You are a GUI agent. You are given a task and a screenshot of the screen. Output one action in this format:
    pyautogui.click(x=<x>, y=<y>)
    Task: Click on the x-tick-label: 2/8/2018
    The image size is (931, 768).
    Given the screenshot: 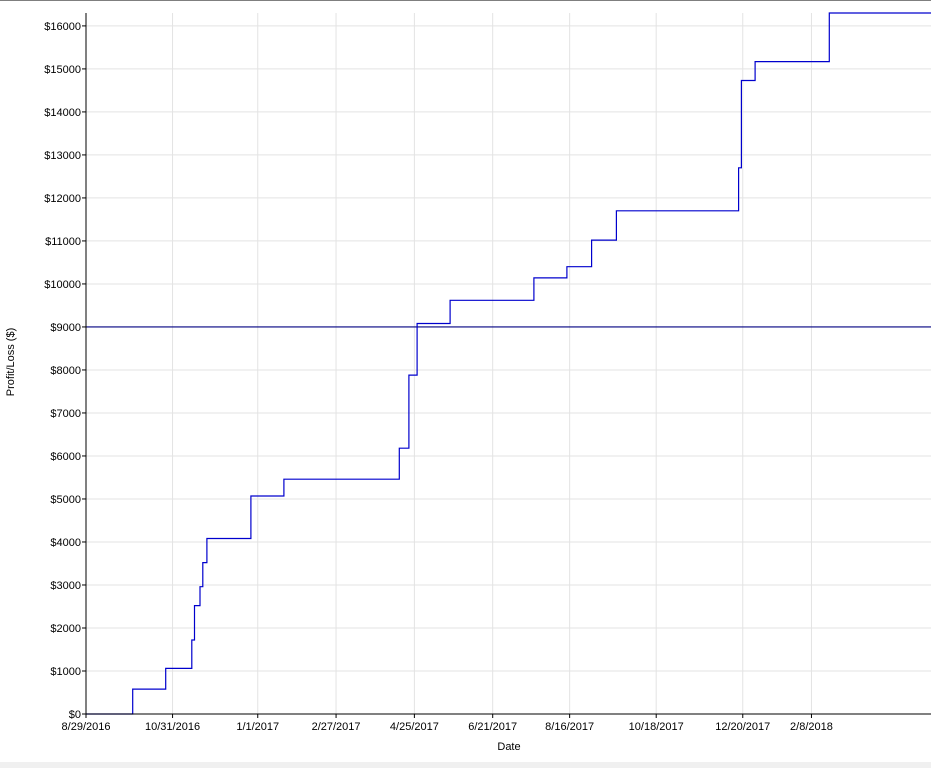 What is the action you would take?
    pyautogui.click(x=811, y=727)
    